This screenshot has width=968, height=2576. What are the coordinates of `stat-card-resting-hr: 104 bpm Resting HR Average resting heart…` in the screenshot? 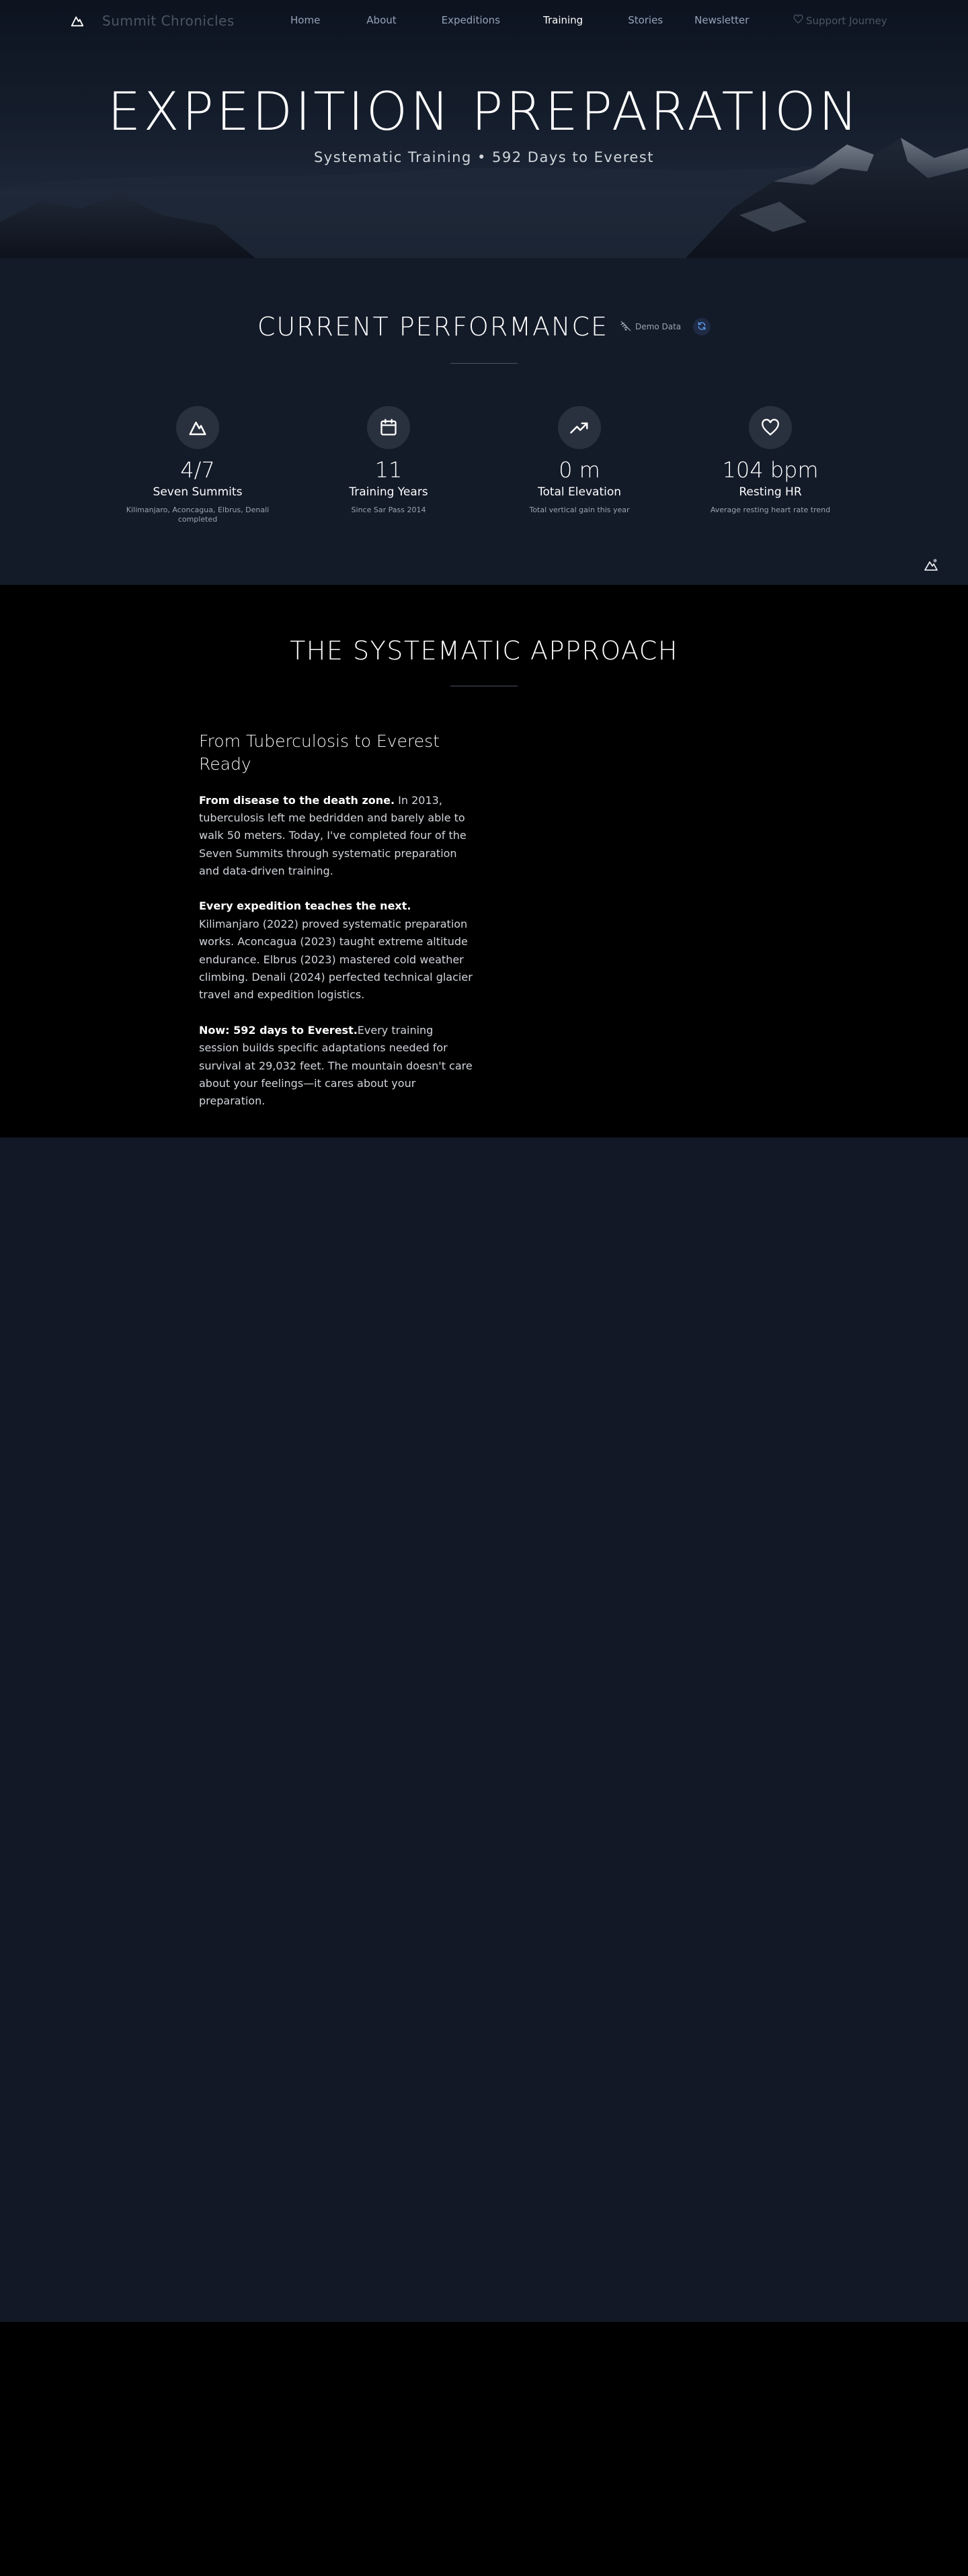 It's located at (770, 465).